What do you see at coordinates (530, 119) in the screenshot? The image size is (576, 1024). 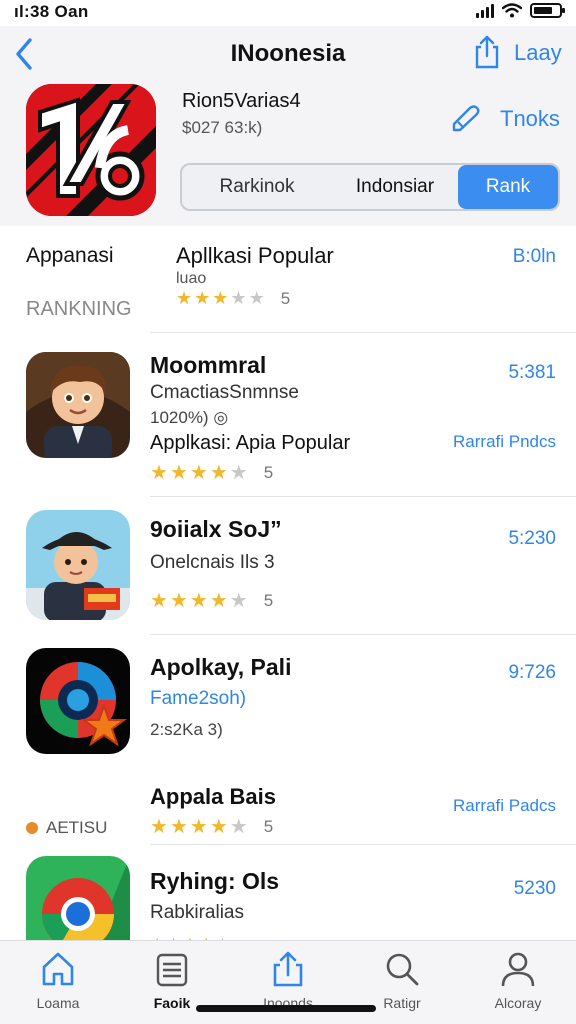 I see `tnoks-button: Tnoks` at bounding box center [530, 119].